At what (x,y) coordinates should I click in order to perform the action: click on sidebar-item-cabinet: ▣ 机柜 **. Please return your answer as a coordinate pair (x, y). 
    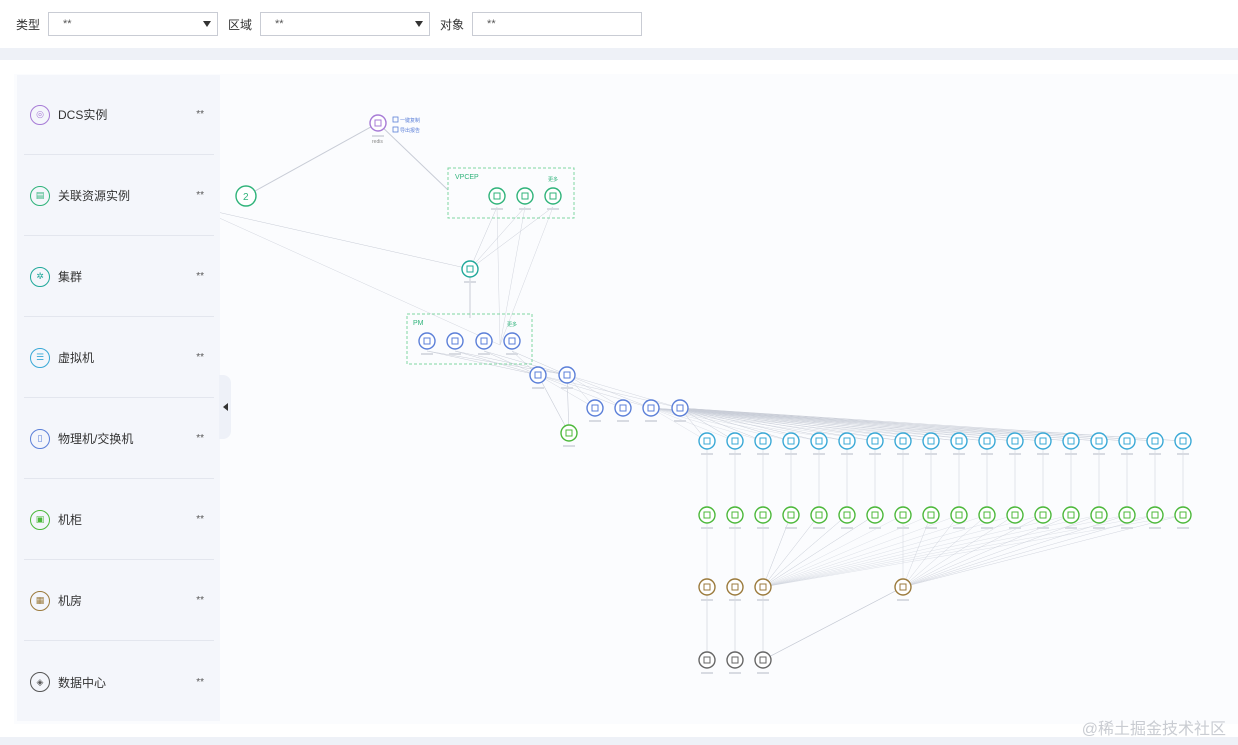
    Looking at the image, I should click on (119, 520).